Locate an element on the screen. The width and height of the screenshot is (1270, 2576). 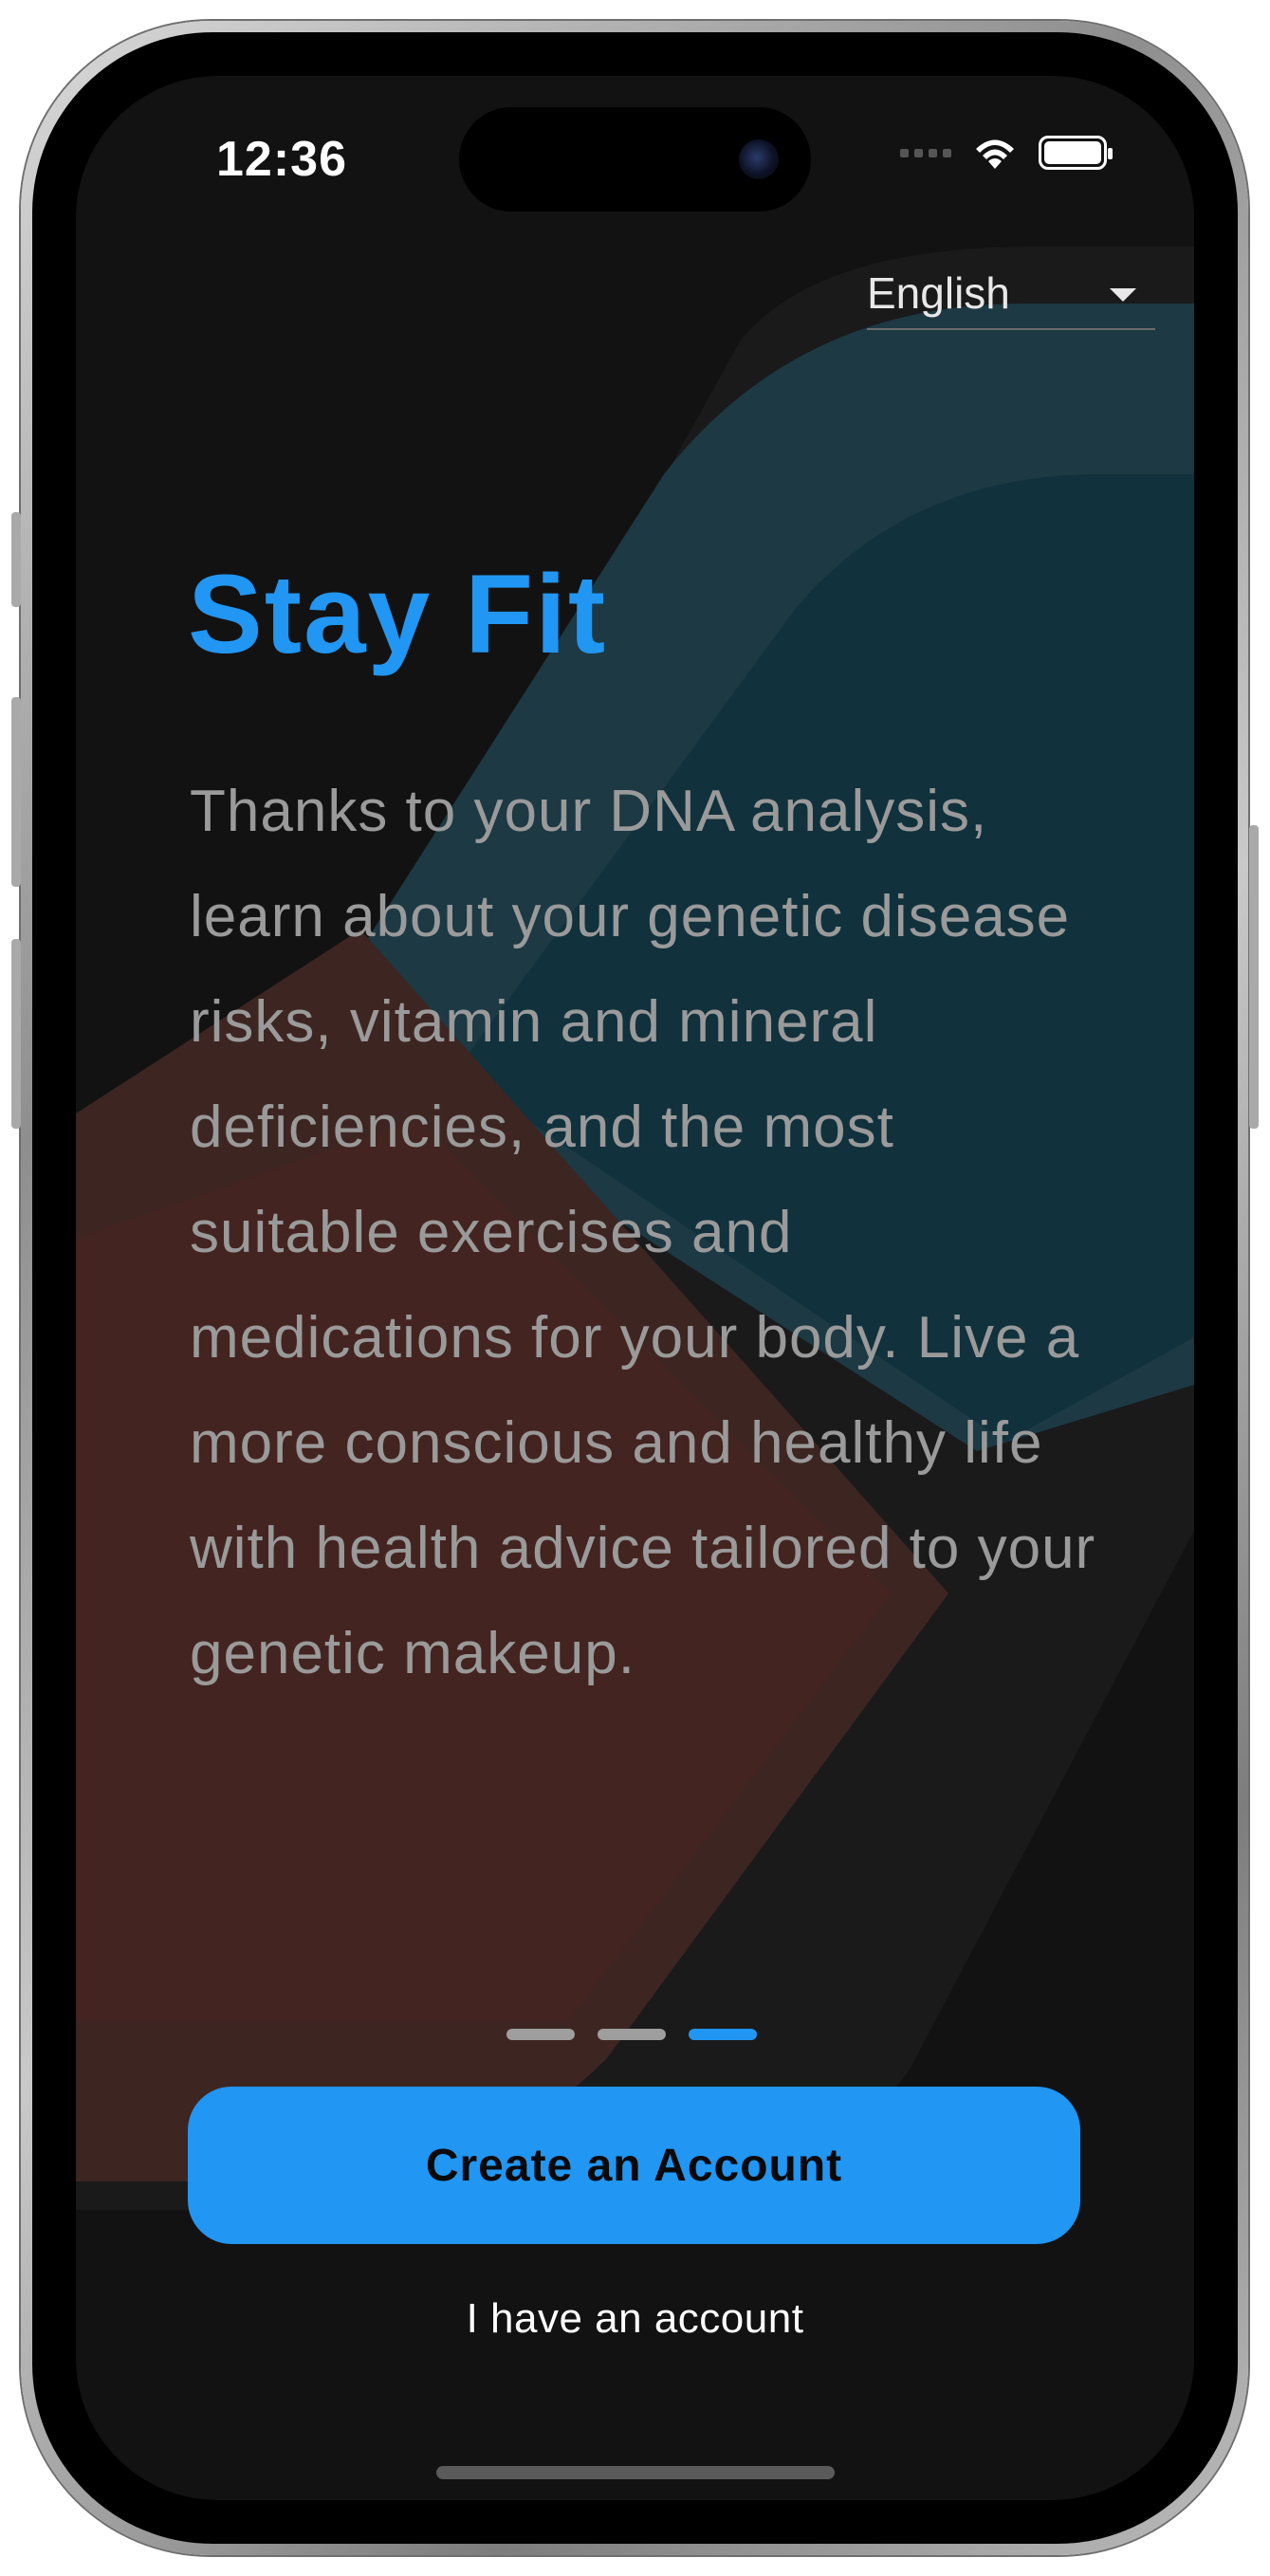
volume-down-button is located at coordinates (16, 1034).